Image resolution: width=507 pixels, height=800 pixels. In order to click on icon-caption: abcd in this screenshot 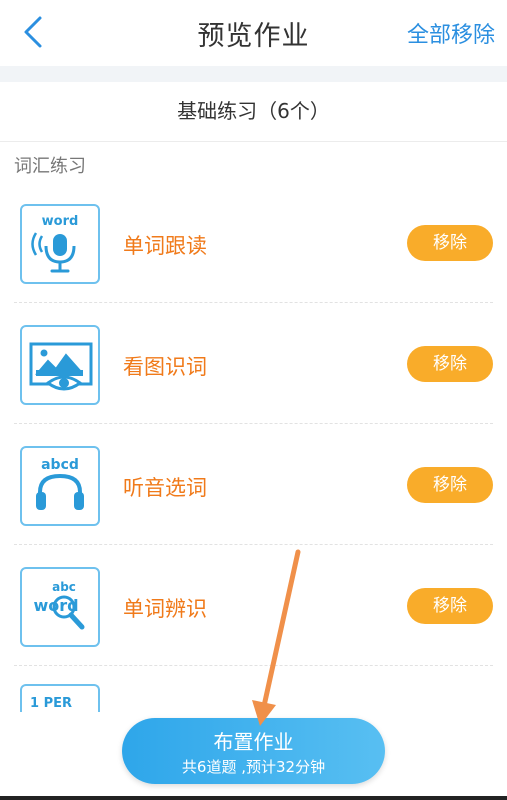, I will do `click(60, 465)`.